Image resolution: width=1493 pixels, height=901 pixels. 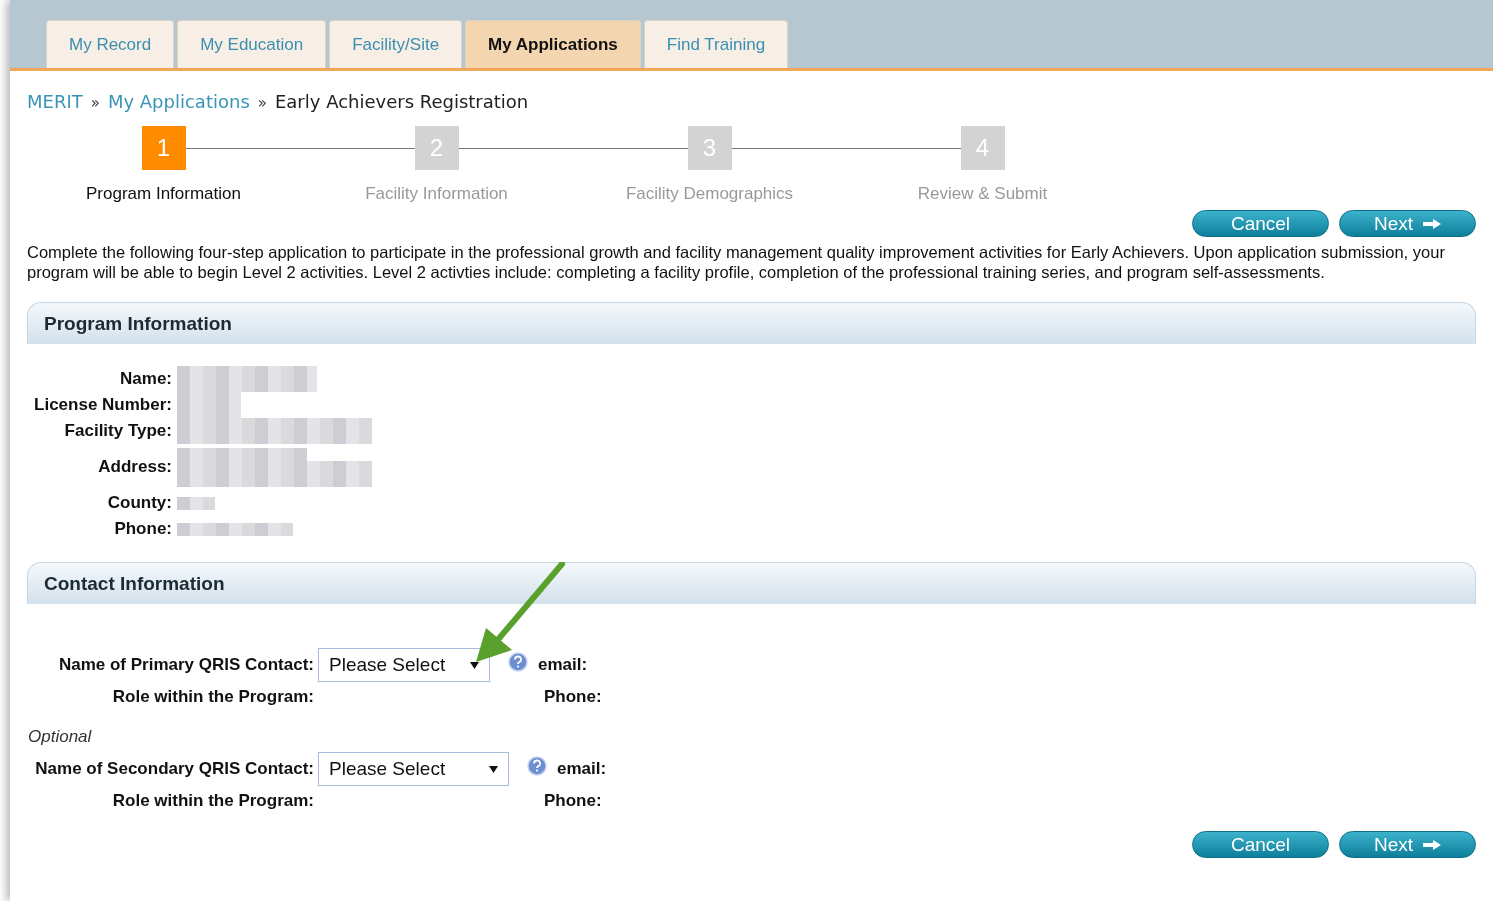 I want to click on step-label: Program Information, so click(x=163, y=194).